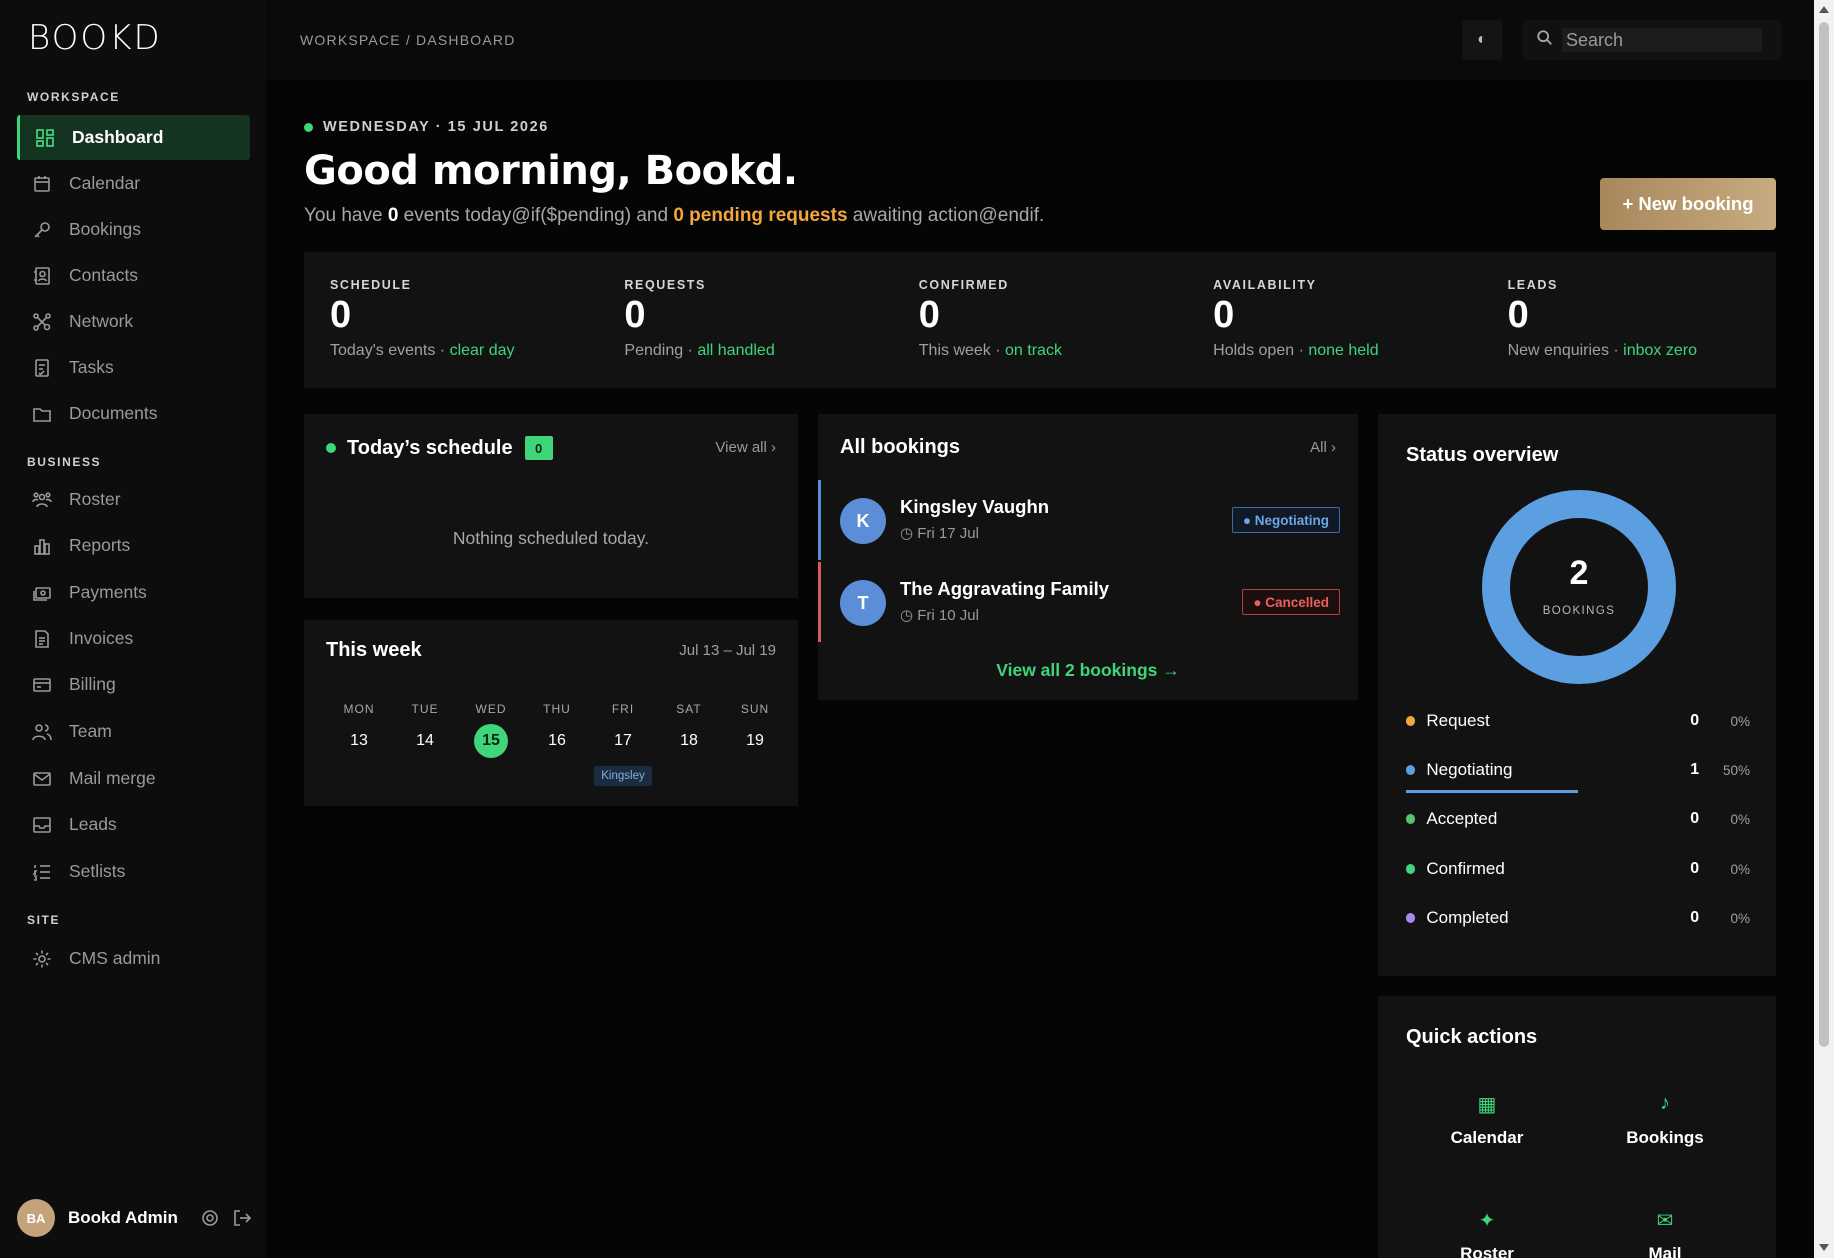 The height and width of the screenshot is (1258, 1834). What do you see at coordinates (1695, 917) in the screenshot?
I see `status-count: 0` at bounding box center [1695, 917].